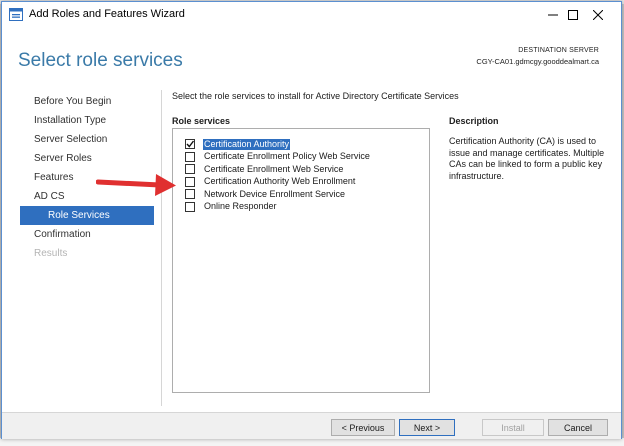  I want to click on role-service-label: Network Device Enrollment Service, so click(275, 193).